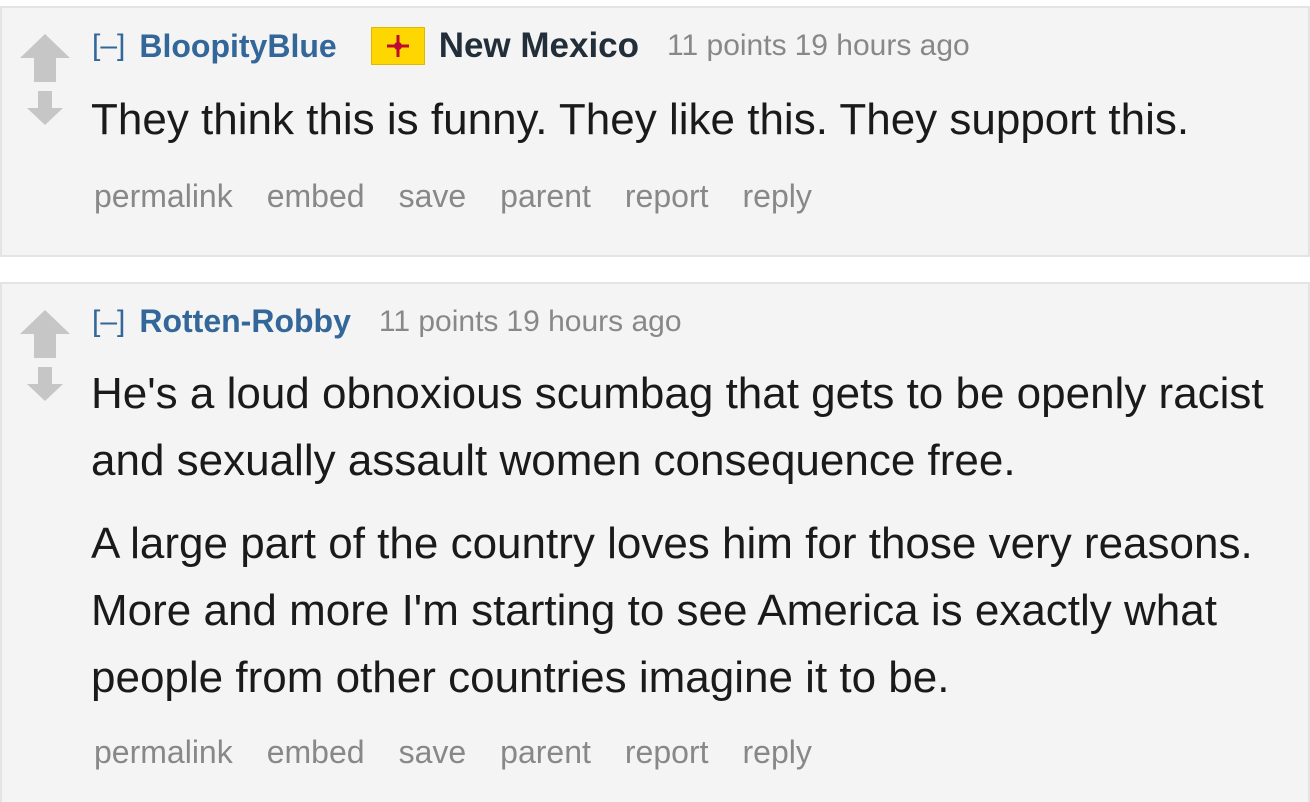 The width and height of the screenshot is (1310, 802). I want to click on flair-text: New Mexico, so click(539, 45).